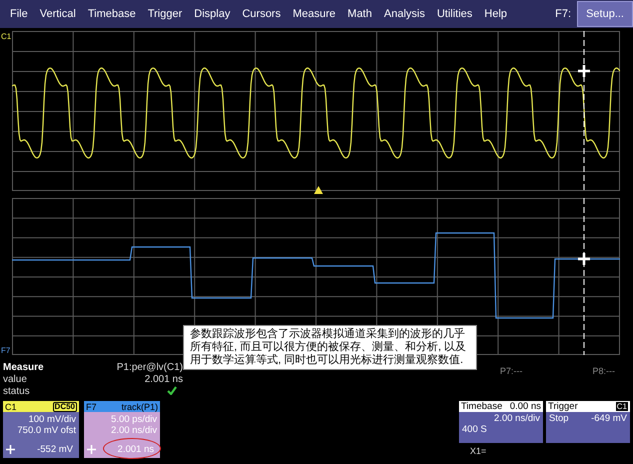  Describe the element at coordinates (622, 406) in the screenshot. I see `source-tag: C1` at that location.